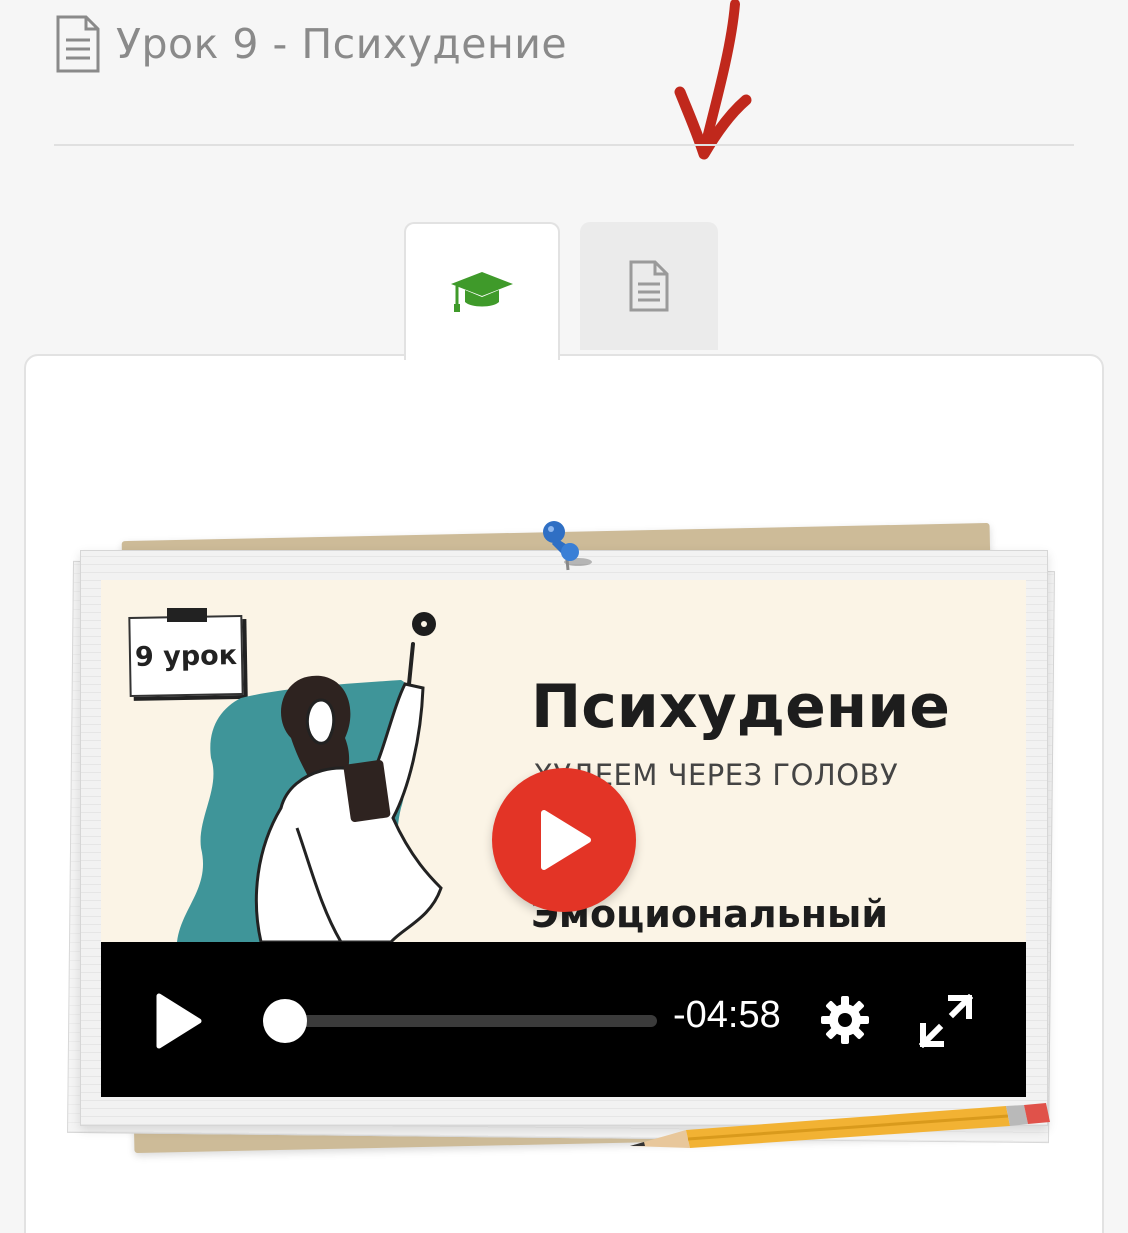 The height and width of the screenshot is (1233, 1128). I want to click on tab-lesson, so click(482, 291).